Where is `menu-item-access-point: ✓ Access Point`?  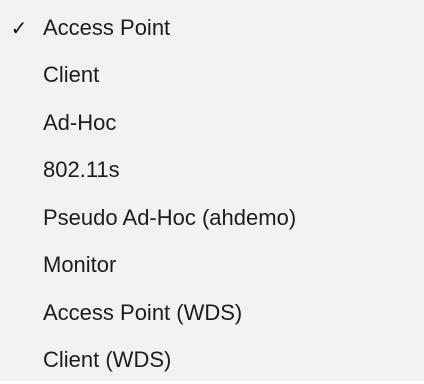
menu-item-access-point: ✓ Access Point is located at coordinates (212, 28).